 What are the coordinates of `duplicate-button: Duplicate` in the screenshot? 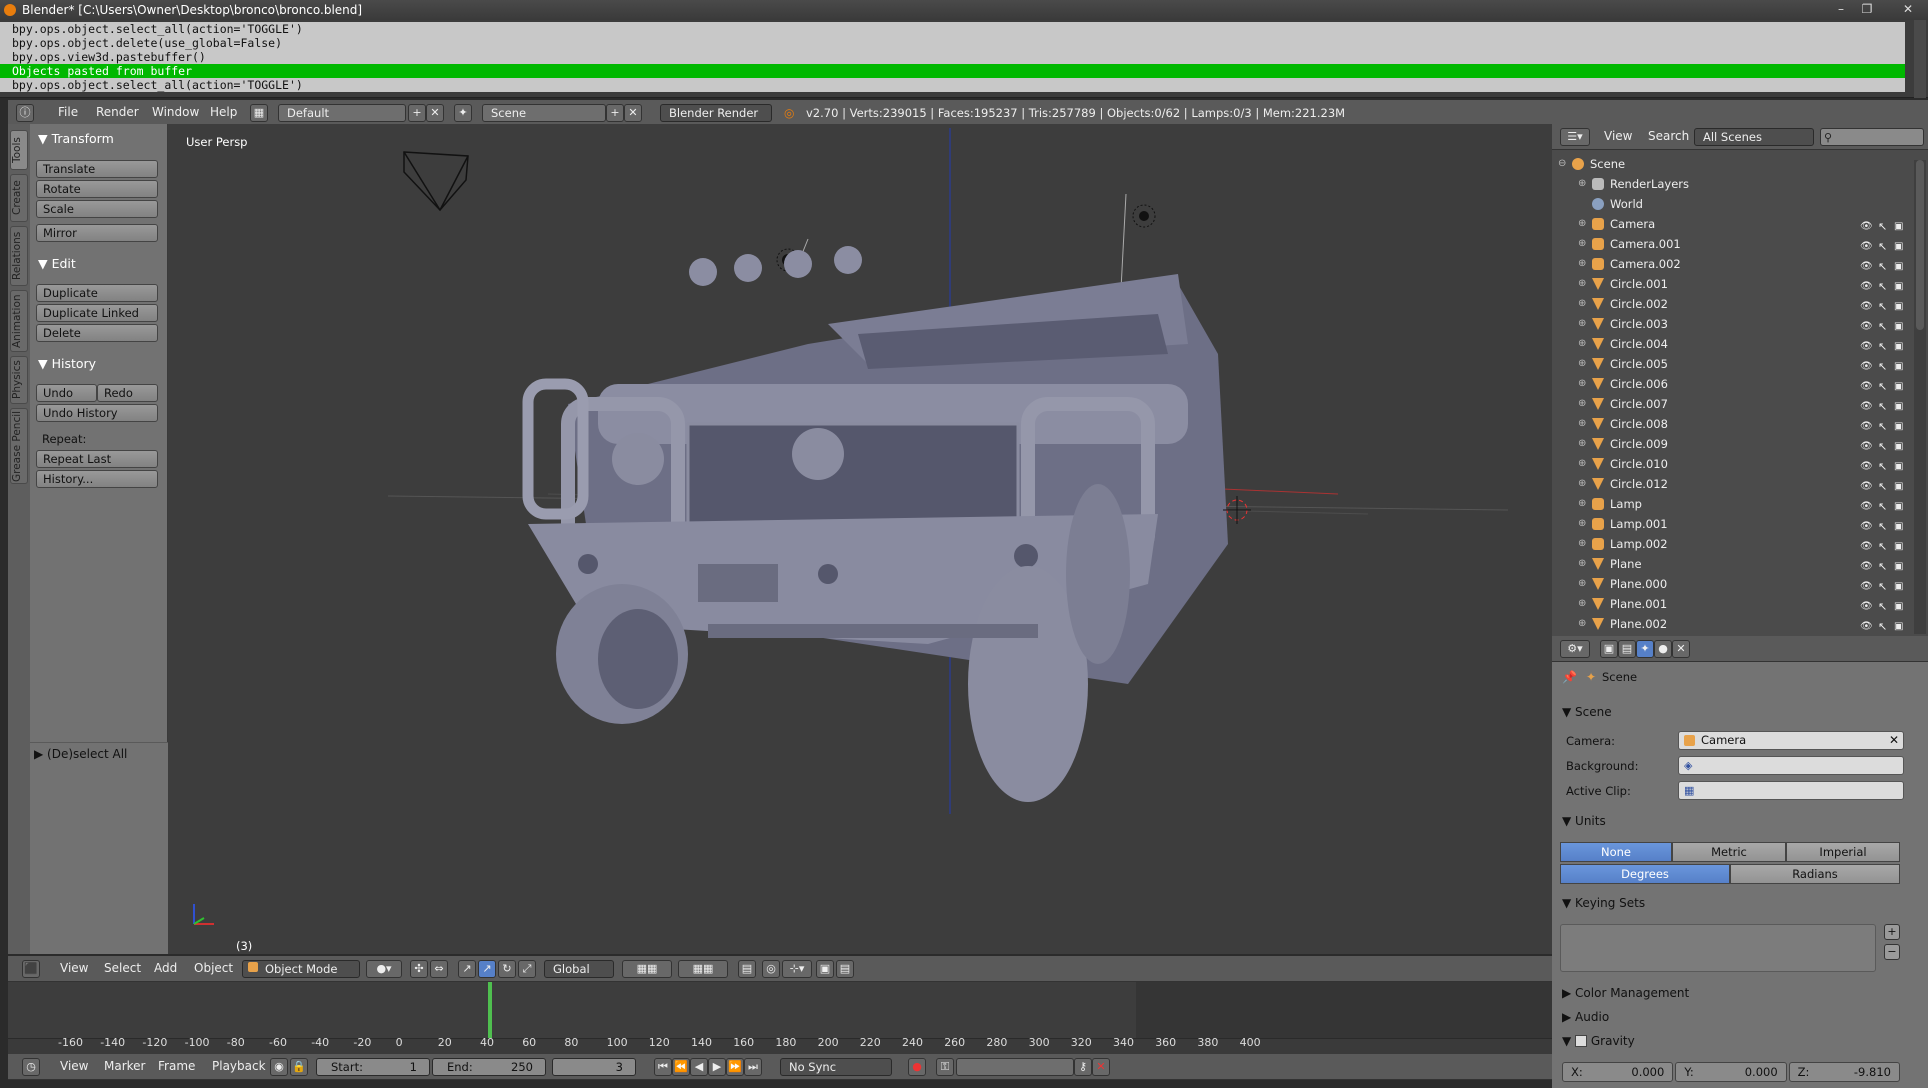 It's located at (97, 293).